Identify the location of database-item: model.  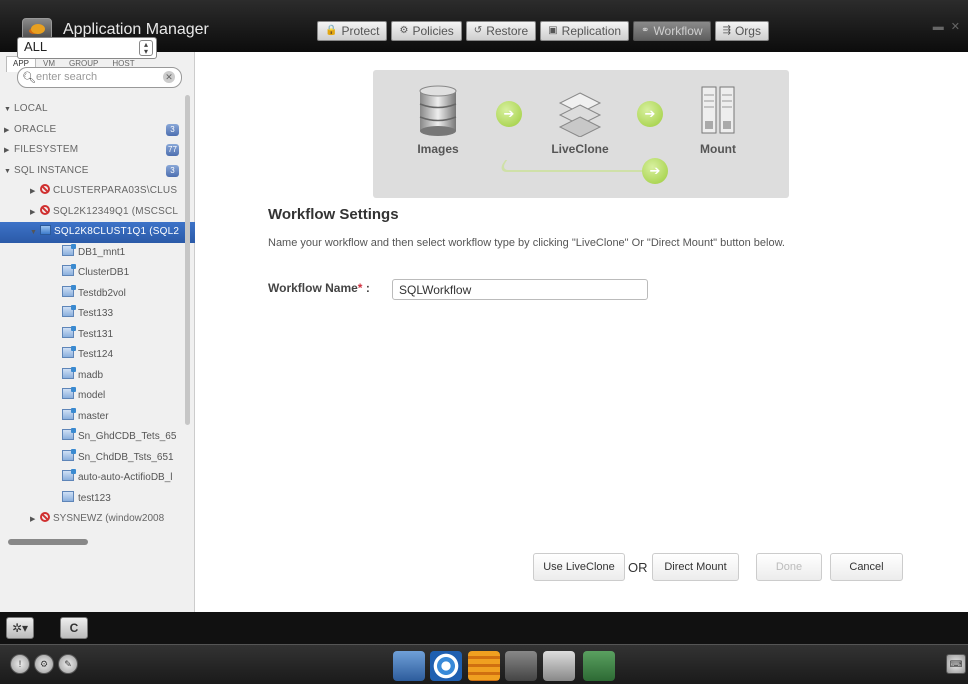
(97, 396).